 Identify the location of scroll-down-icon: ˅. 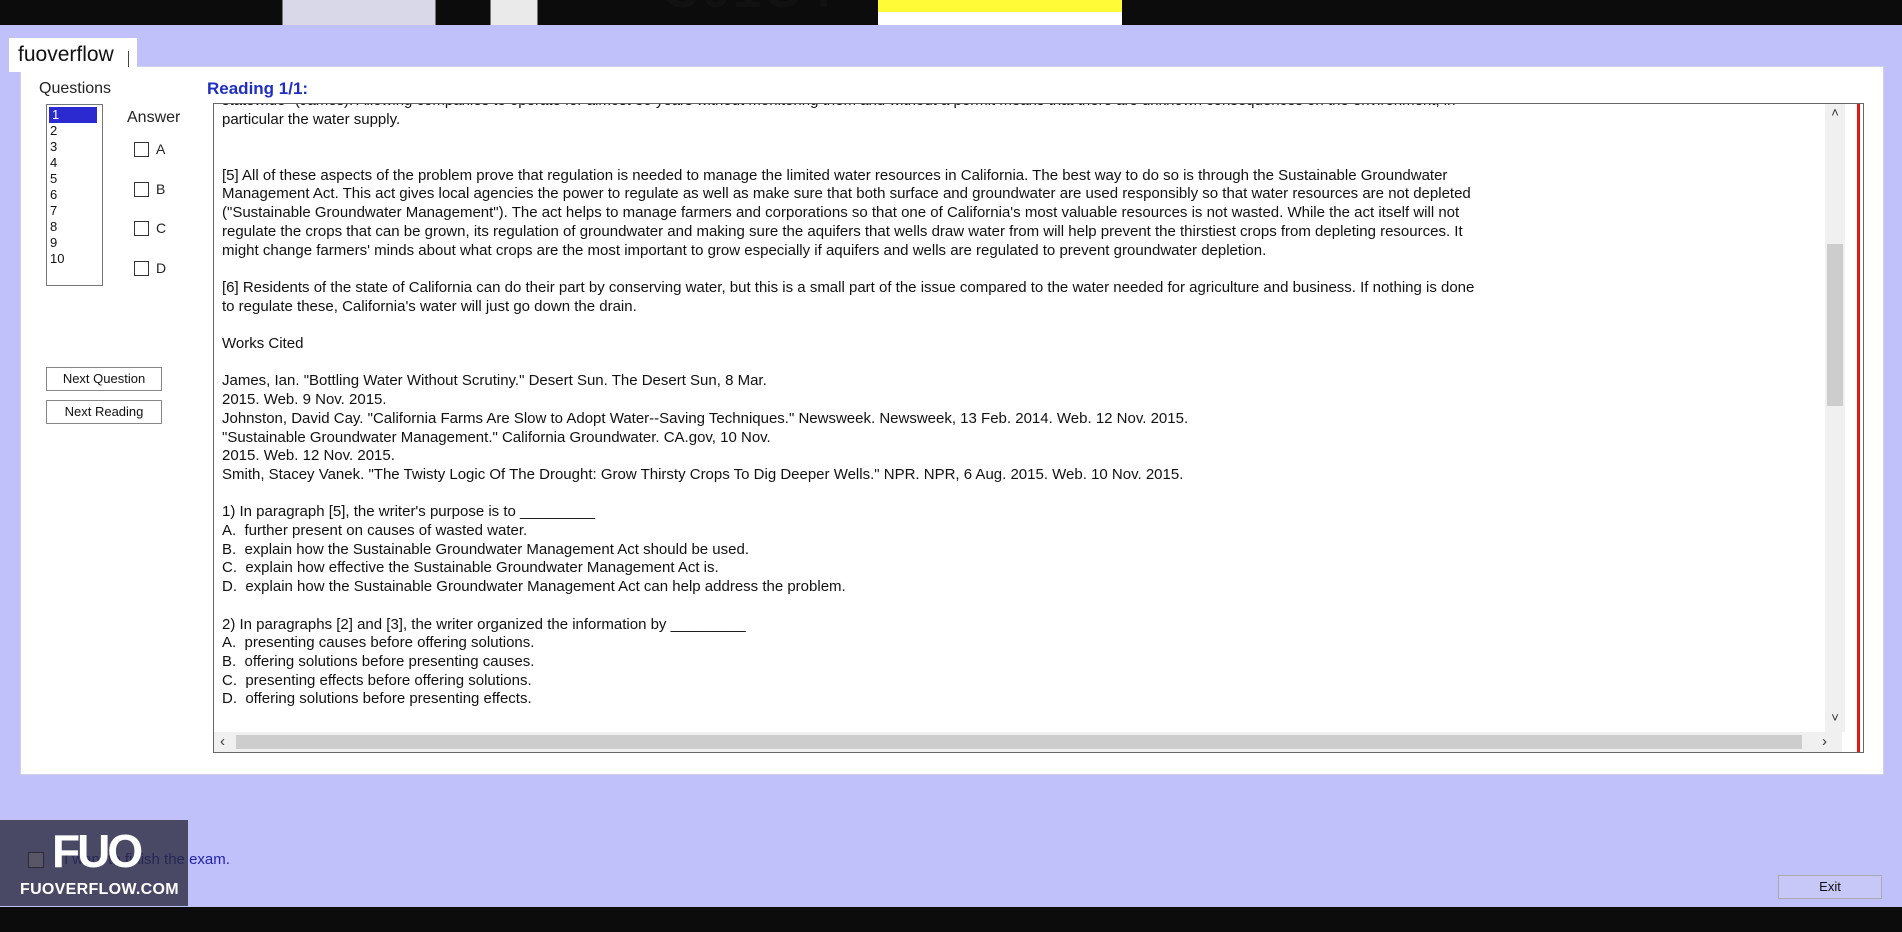
(1835, 717).